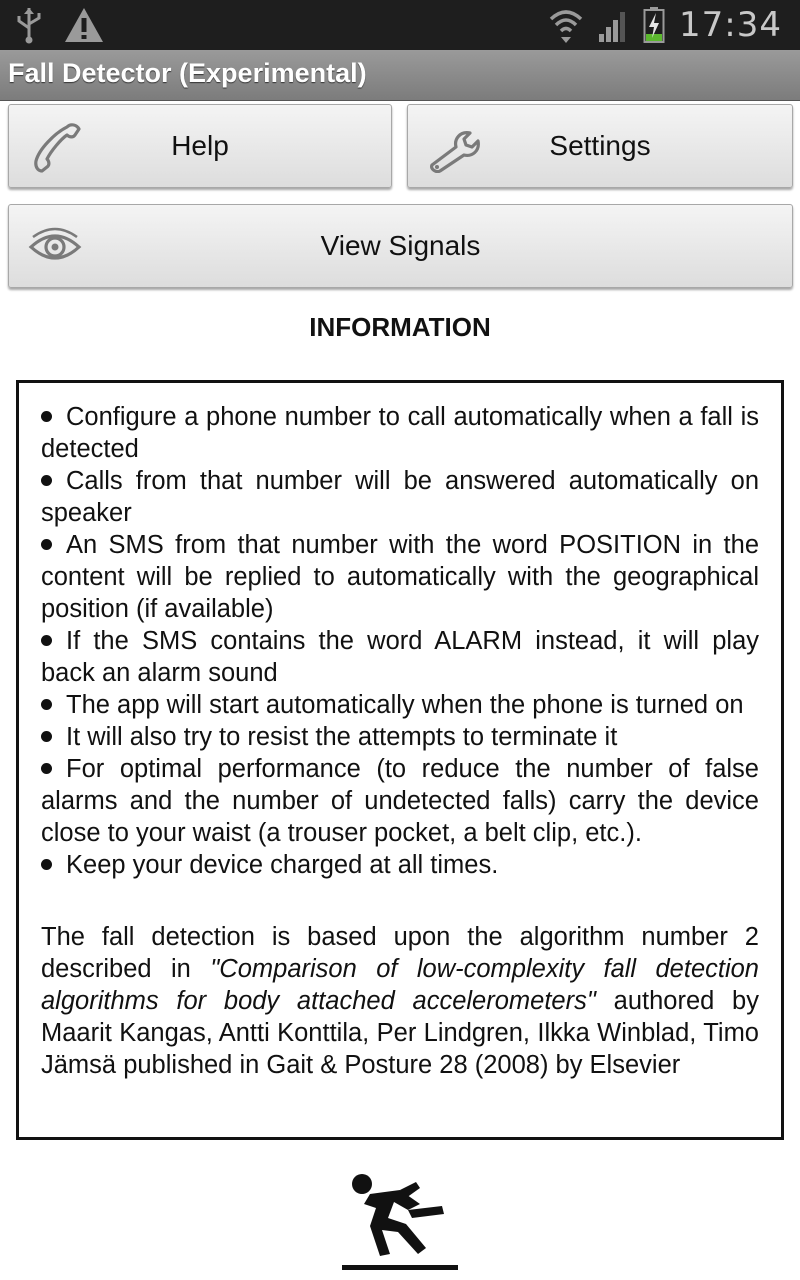  What do you see at coordinates (84, 25) in the screenshot?
I see `warning-icon` at bounding box center [84, 25].